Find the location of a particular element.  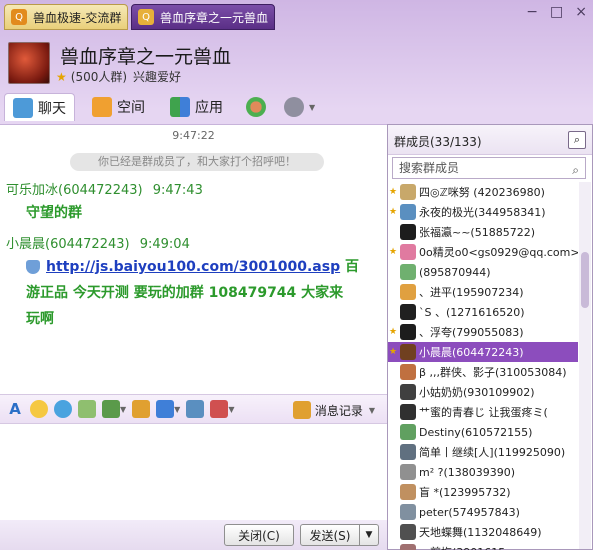

settings-button: ▼ is located at coordinates (299, 107).